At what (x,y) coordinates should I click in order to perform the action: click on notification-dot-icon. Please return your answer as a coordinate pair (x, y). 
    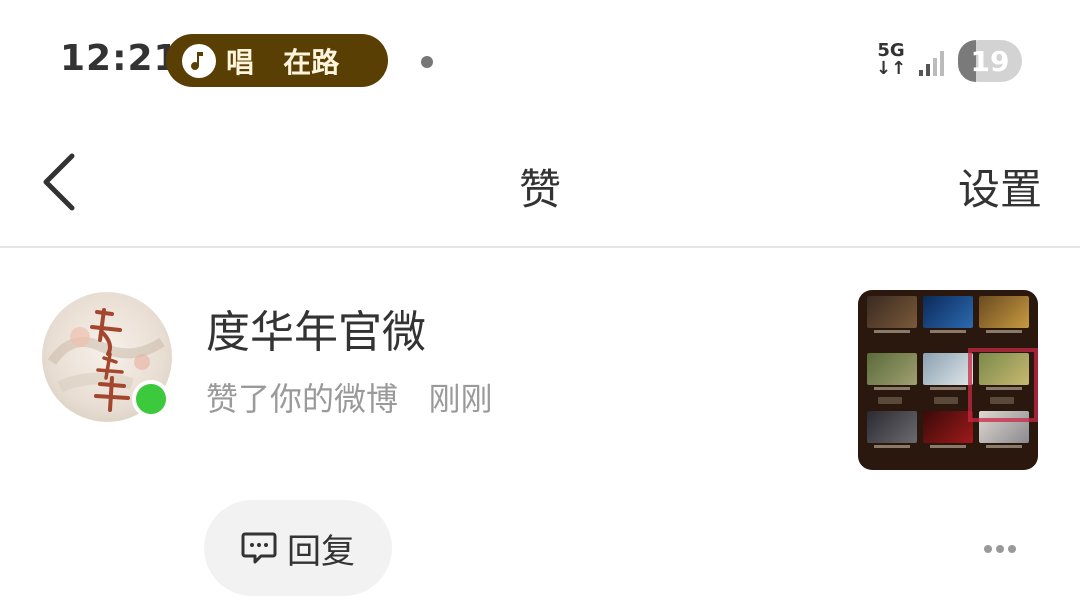
    Looking at the image, I should click on (427, 62).